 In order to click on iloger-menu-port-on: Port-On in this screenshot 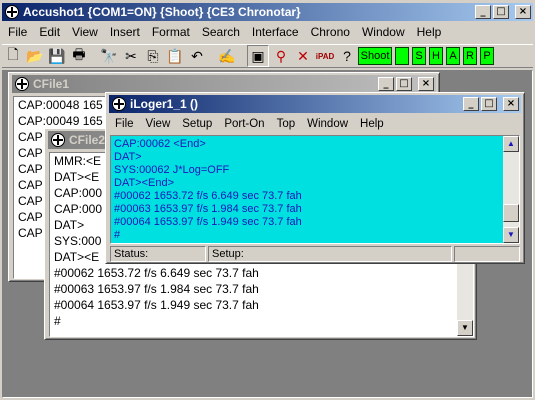, I will do `click(244, 124)`.